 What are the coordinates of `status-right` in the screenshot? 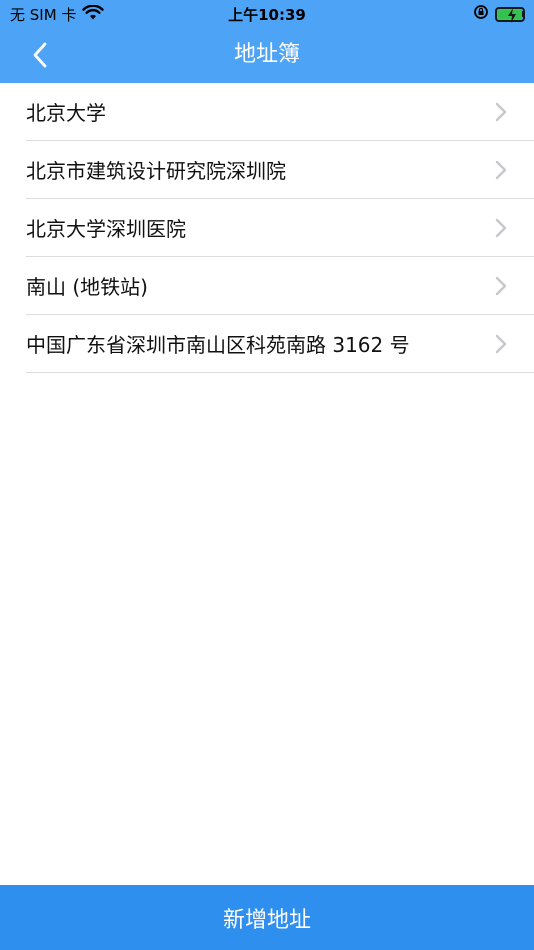 It's located at (499, 14).